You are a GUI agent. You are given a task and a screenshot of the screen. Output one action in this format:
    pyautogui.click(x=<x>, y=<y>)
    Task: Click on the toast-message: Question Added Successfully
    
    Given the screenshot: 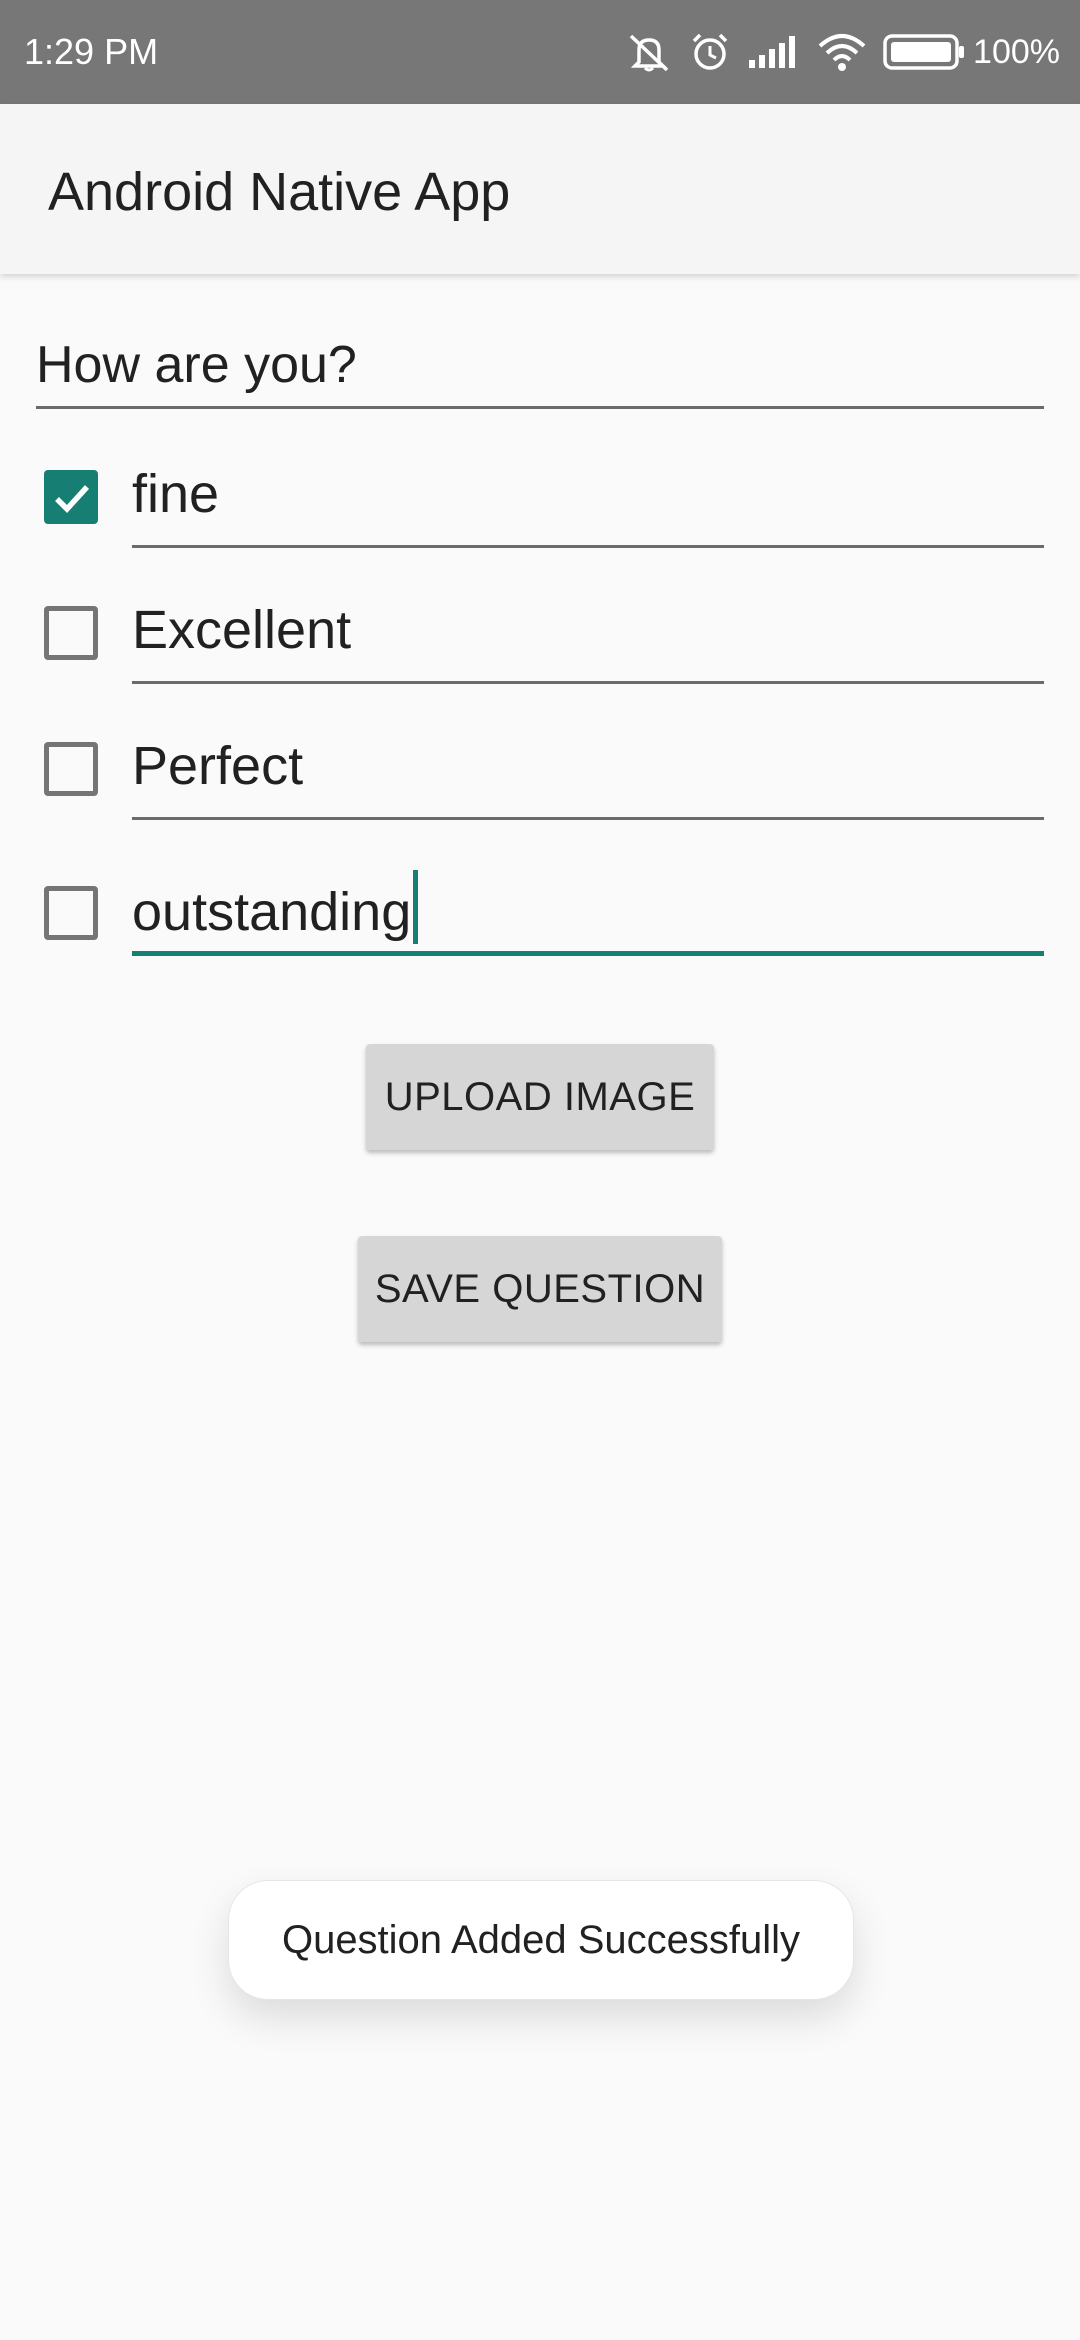 What is the action you would take?
    pyautogui.click(x=541, y=1940)
    